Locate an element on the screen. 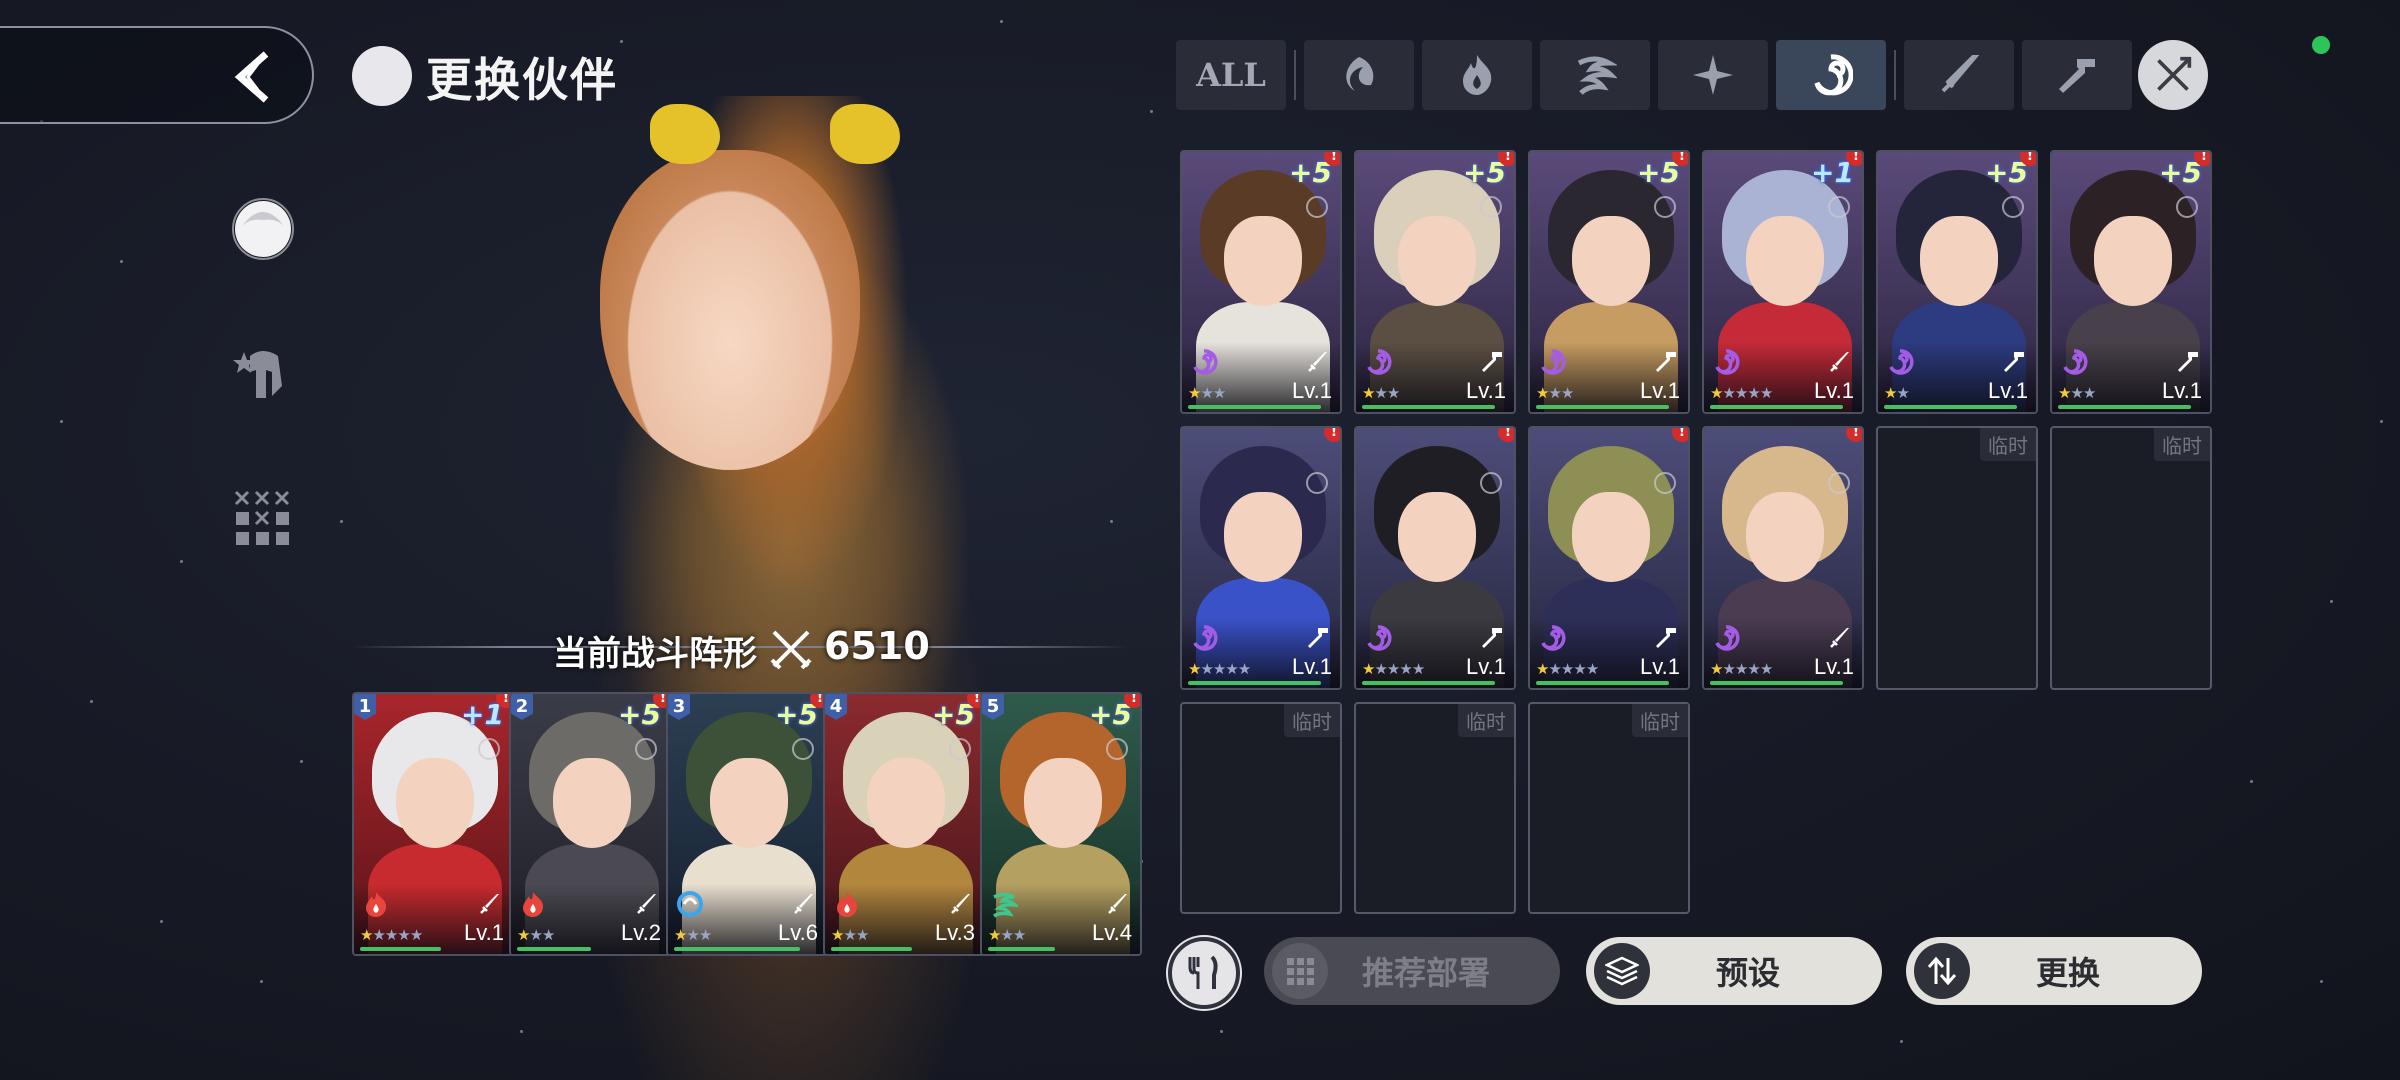 The image size is (2400, 1080). filter-mixed is located at coordinates (2173, 75).